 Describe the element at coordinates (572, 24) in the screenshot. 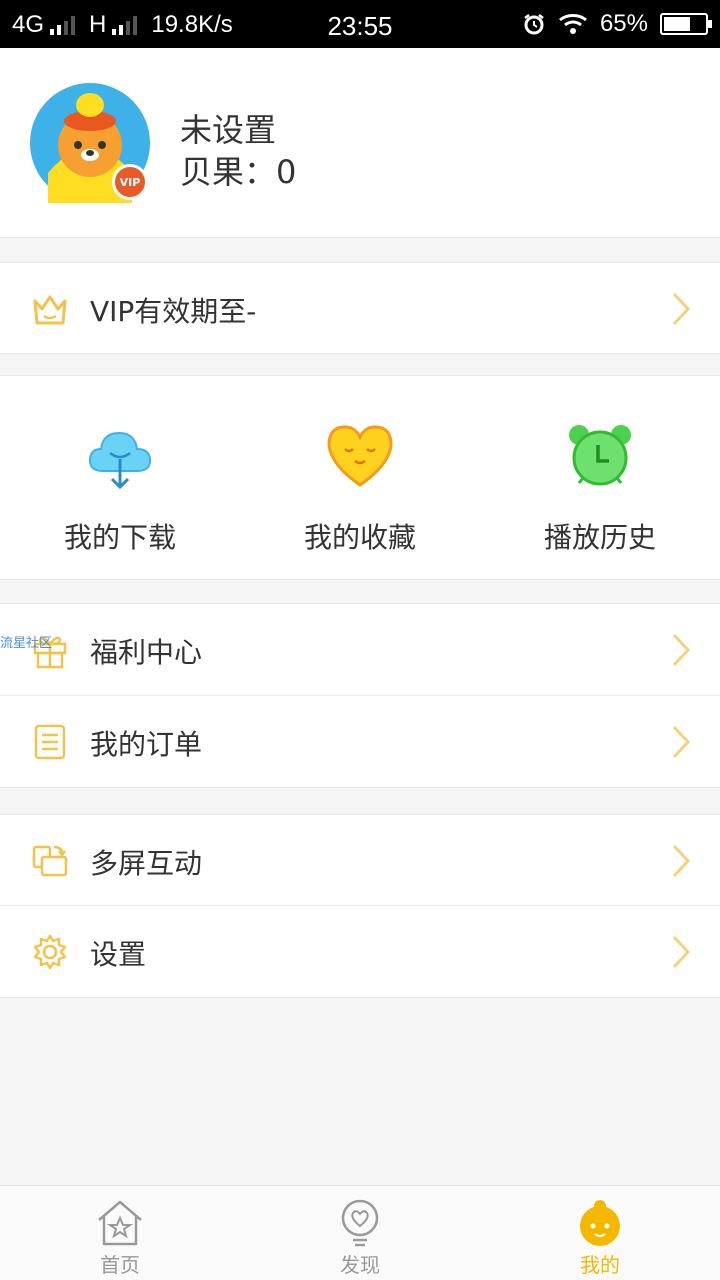

I see `wifi-icon` at that location.